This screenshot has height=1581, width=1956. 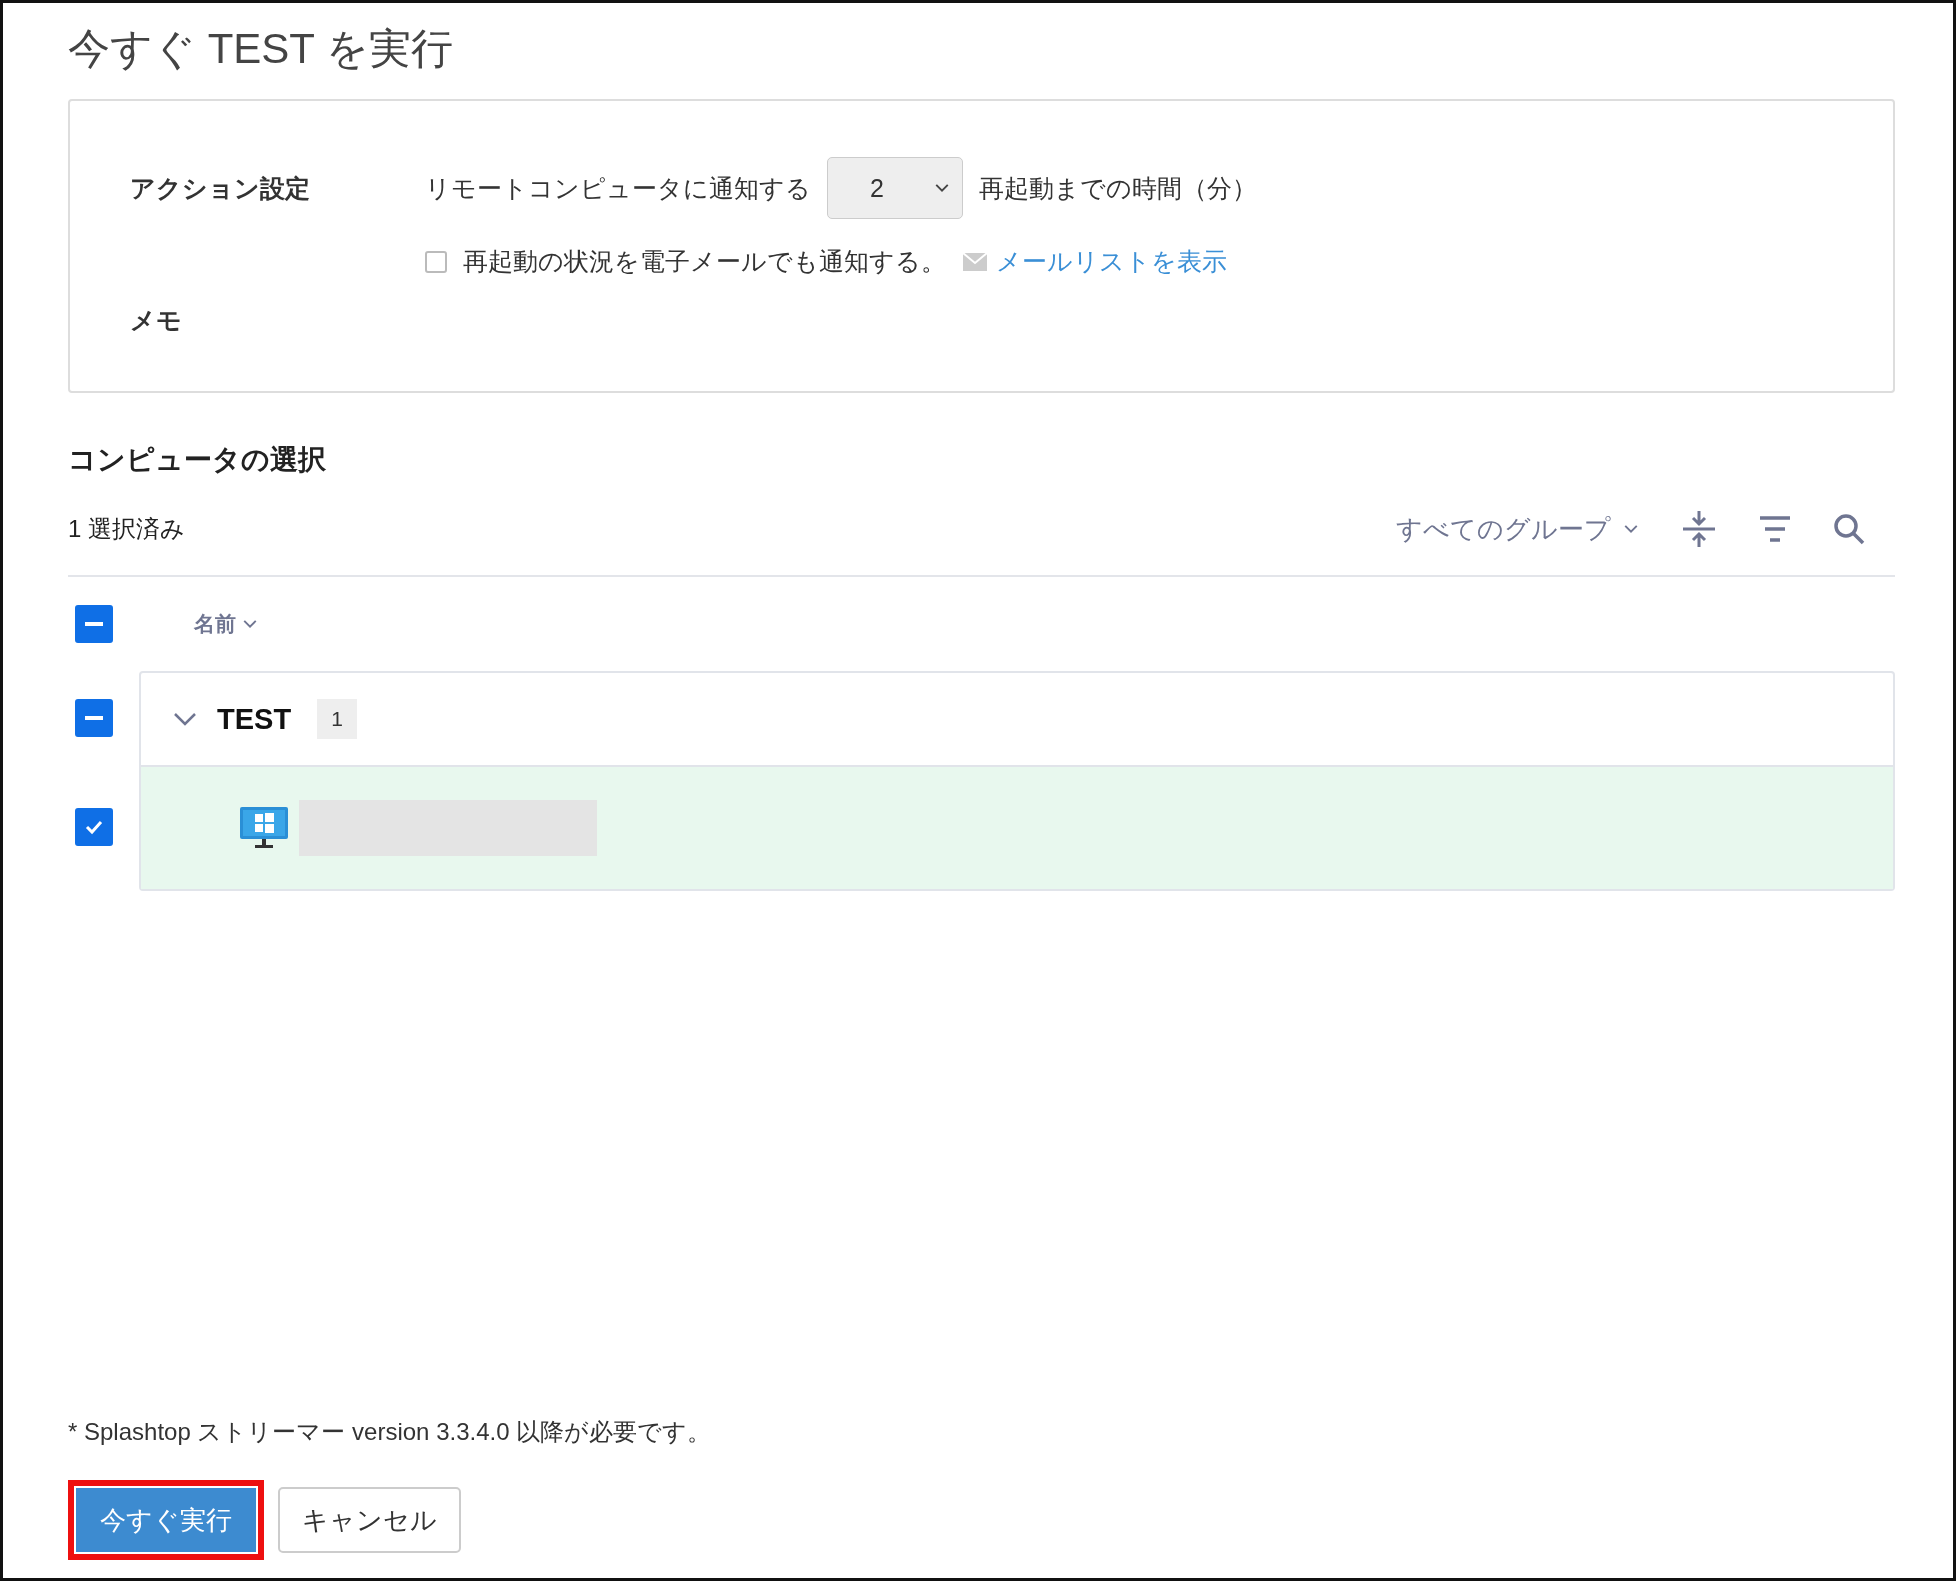 I want to click on footnote: * Splashtop ストリーマー version 3.3.4.0 以降が必要です。, so click(x=390, y=1432).